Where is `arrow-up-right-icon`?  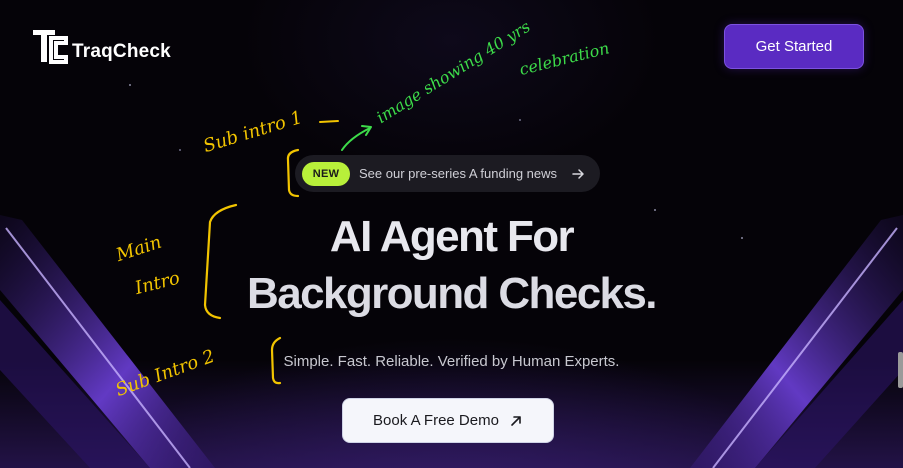
arrow-up-right-icon is located at coordinates (516, 420).